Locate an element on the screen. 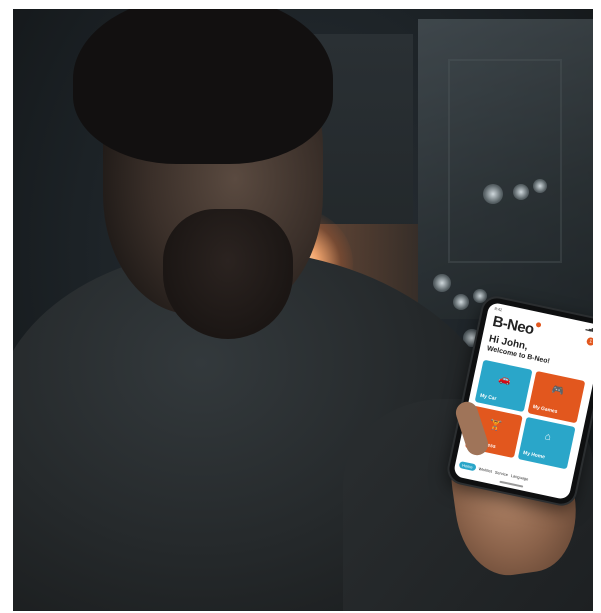  nav-home: Home is located at coordinates (467, 465).